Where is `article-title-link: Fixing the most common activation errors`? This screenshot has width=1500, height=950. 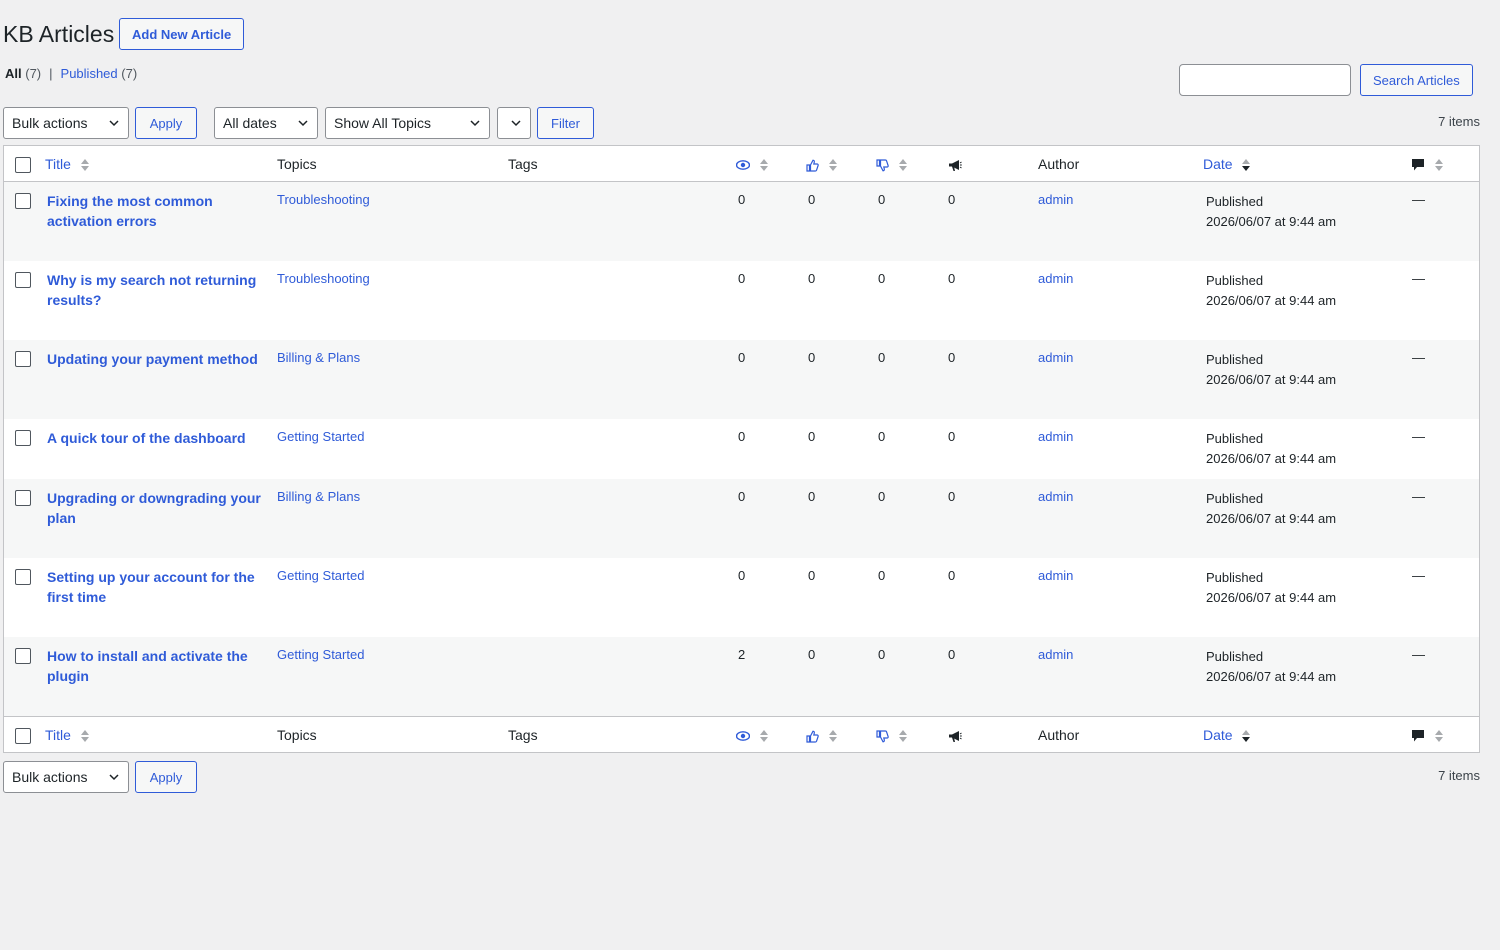 article-title-link: Fixing the most common activation errors is located at coordinates (157, 211).